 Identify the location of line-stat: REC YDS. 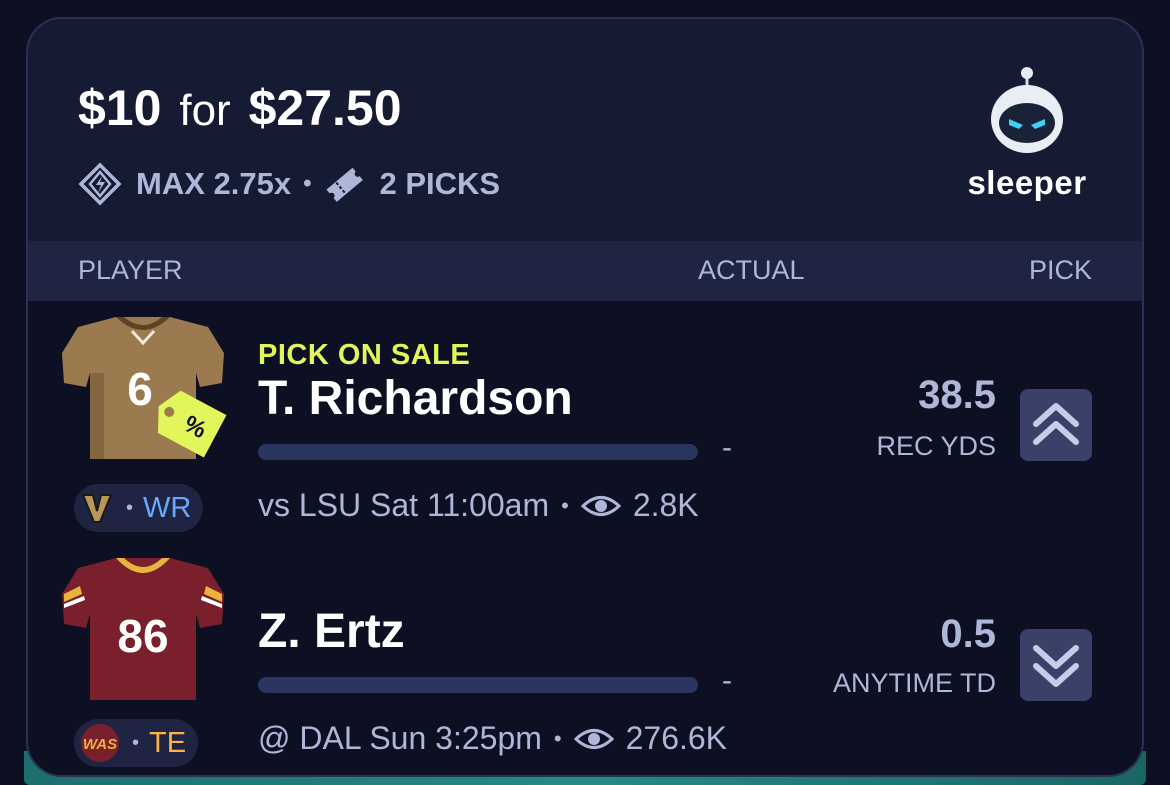
(936, 446).